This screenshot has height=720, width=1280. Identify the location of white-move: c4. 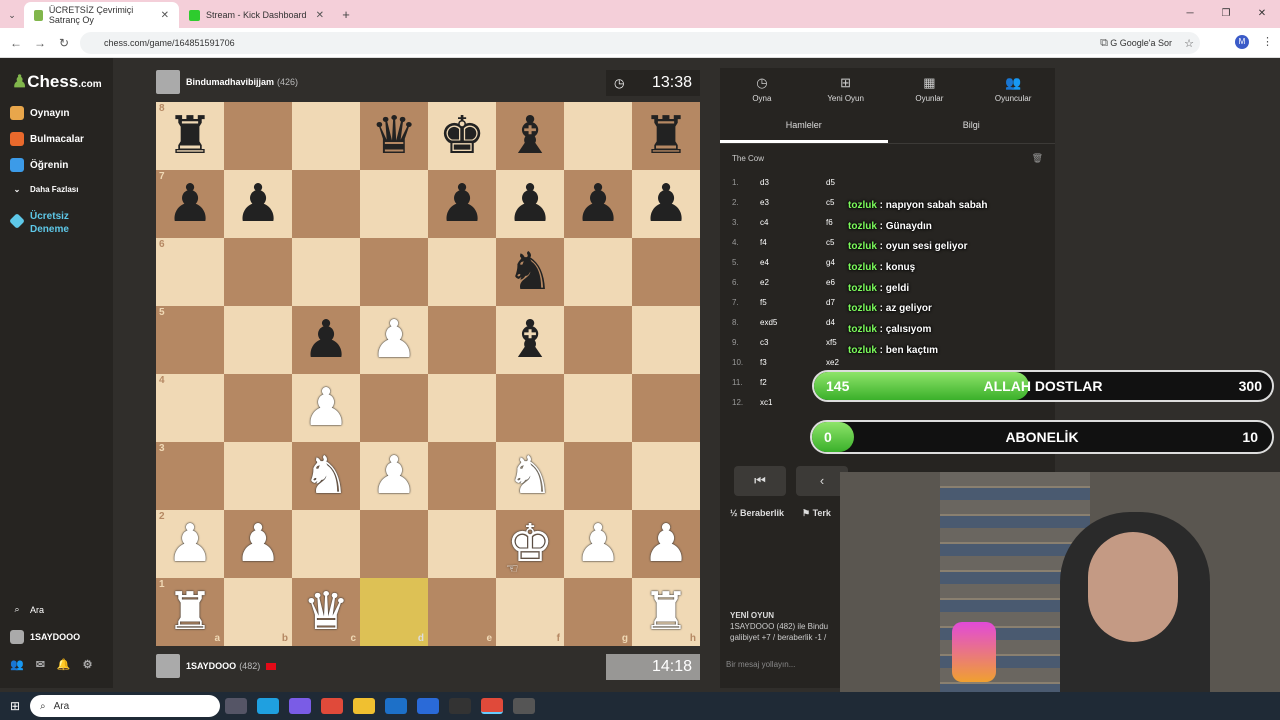
(793, 222).